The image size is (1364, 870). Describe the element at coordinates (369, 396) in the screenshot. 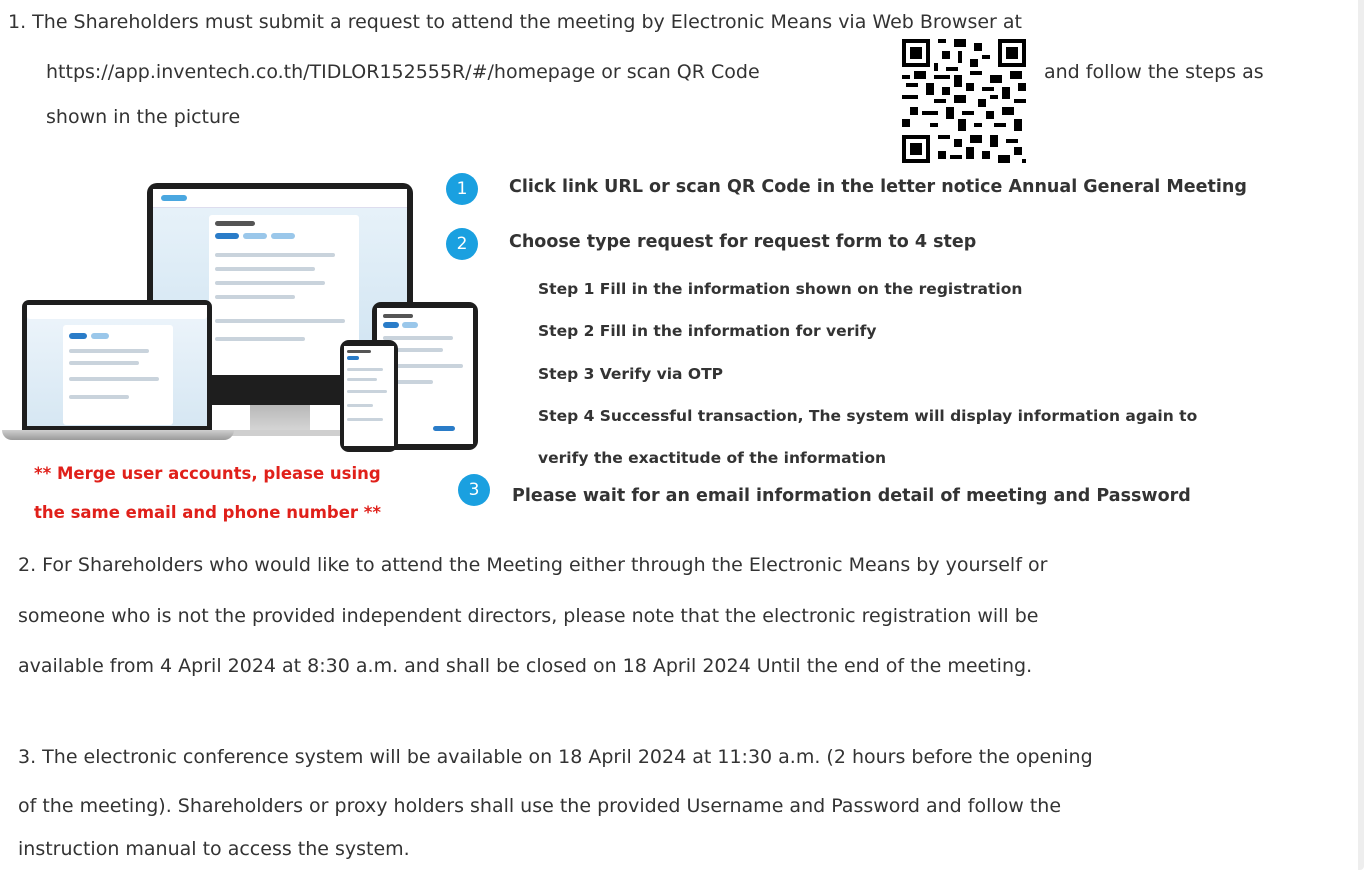

I see `phone-mockup` at that location.